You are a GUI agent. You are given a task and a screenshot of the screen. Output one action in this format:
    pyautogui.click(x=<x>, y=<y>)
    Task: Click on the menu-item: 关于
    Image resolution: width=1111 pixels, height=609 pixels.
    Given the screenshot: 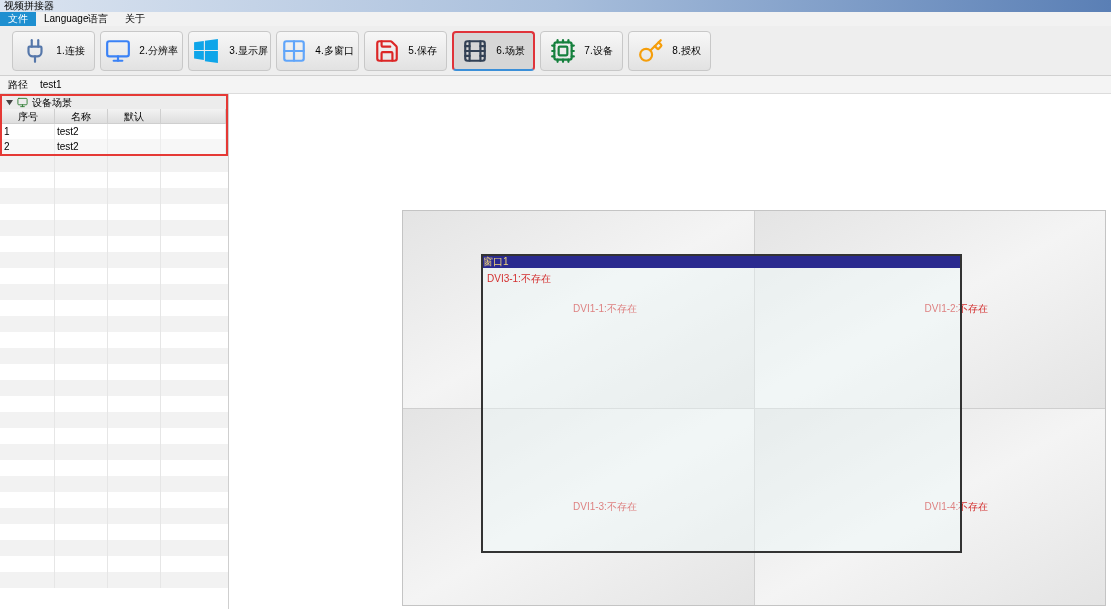 What is the action you would take?
    pyautogui.click(x=134, y=19)
    